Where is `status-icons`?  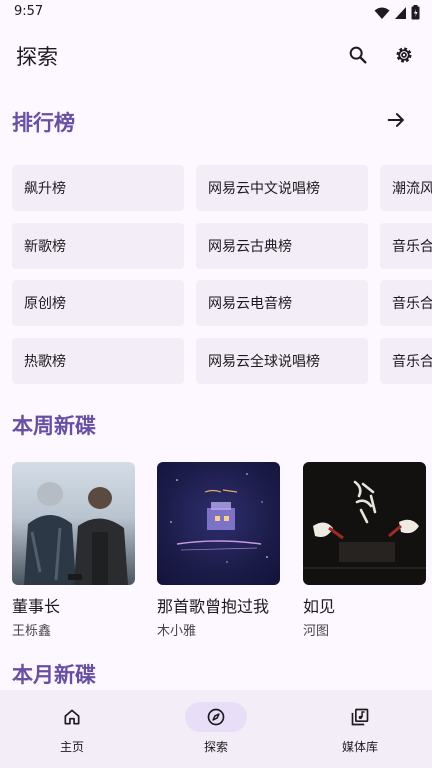
status-icons is located at coordinates (397, 12).